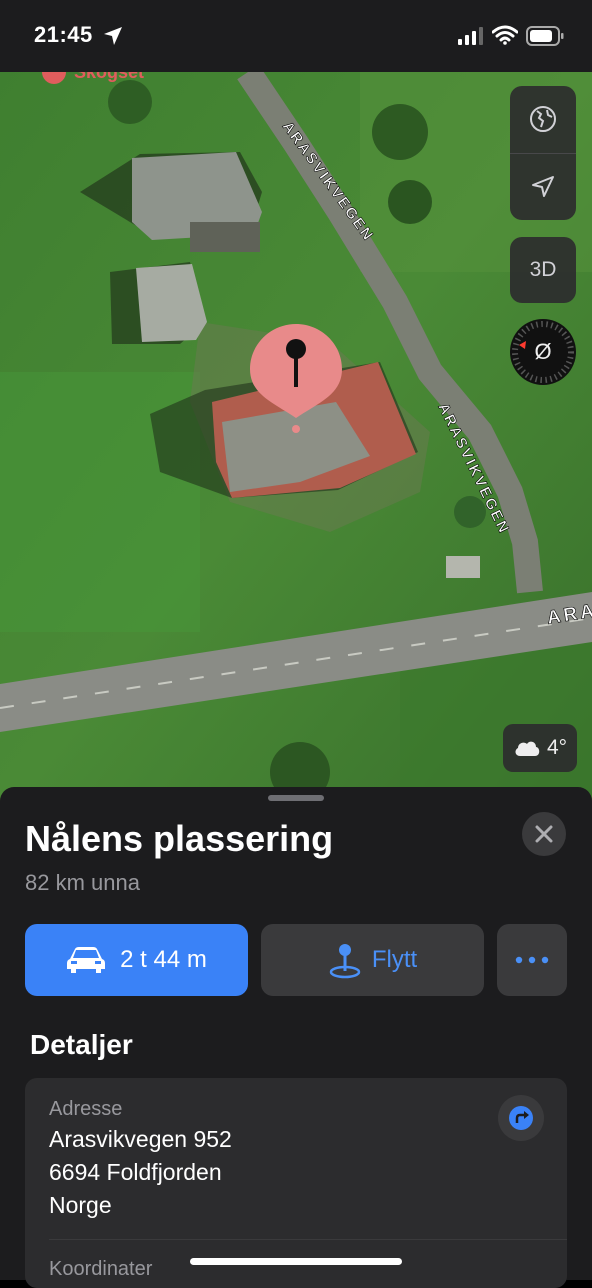 The height and width of the screenshot is (1288, 592). Describe the element at coordinates (80, 1205) in the screenshot. I see `address-line: Norge` at that location.